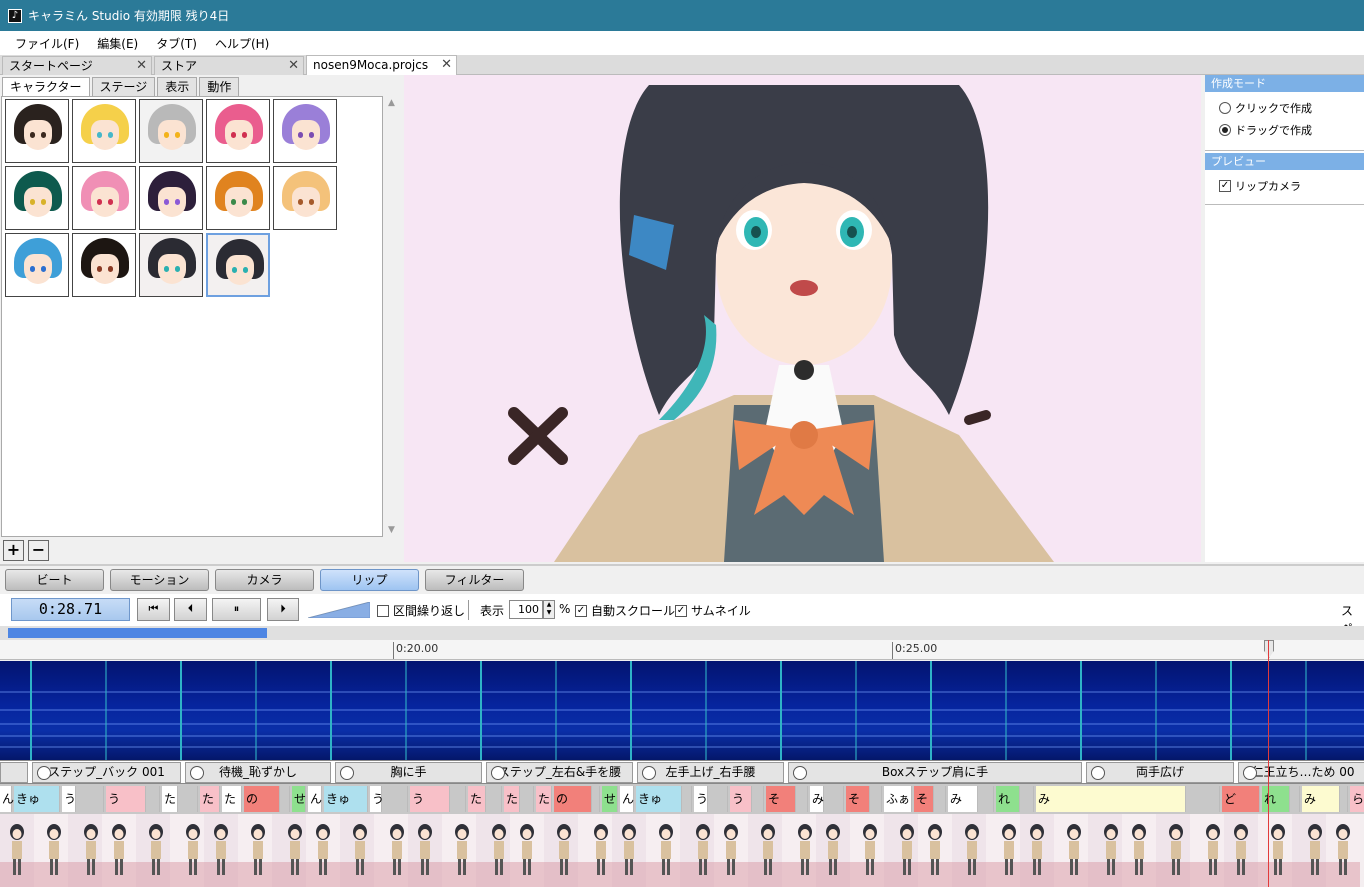 The width and height of the screenshot is (1364, 887). I want to click on tab-beat: ビート, so click(54, 580).